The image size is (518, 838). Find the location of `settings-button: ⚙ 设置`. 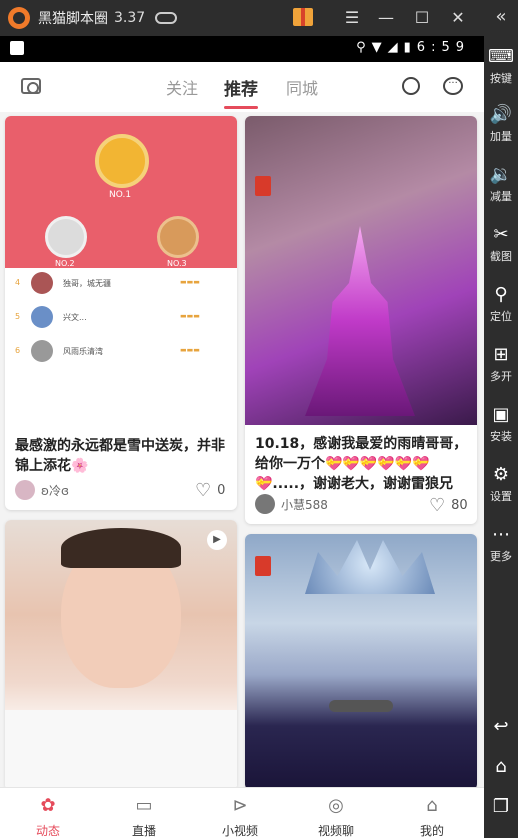

settings-button: ⚙ 设置 is located at coordinates (501, 484).